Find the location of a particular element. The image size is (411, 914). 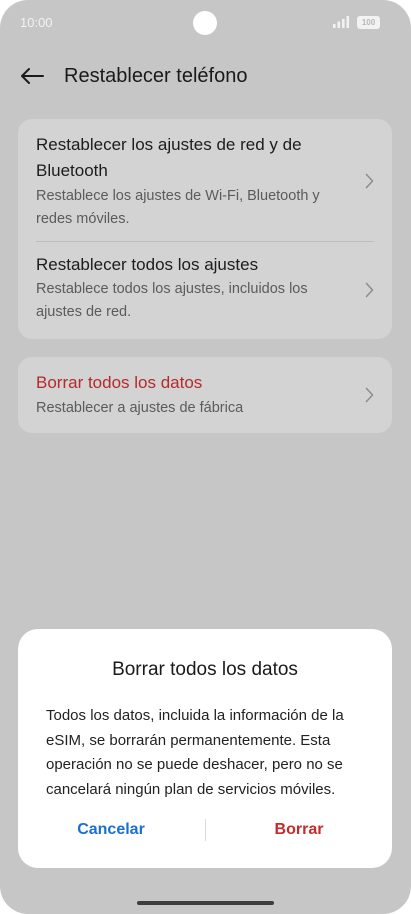

button-separator is located at coordinates (205, 830).